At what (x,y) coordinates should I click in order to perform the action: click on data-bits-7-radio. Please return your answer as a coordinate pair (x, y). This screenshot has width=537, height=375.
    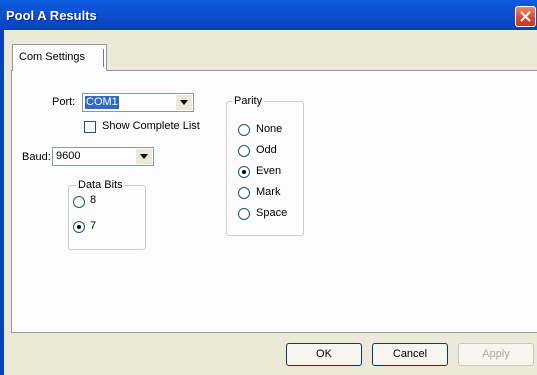
    Looking at the image, I should click on (79, 227).